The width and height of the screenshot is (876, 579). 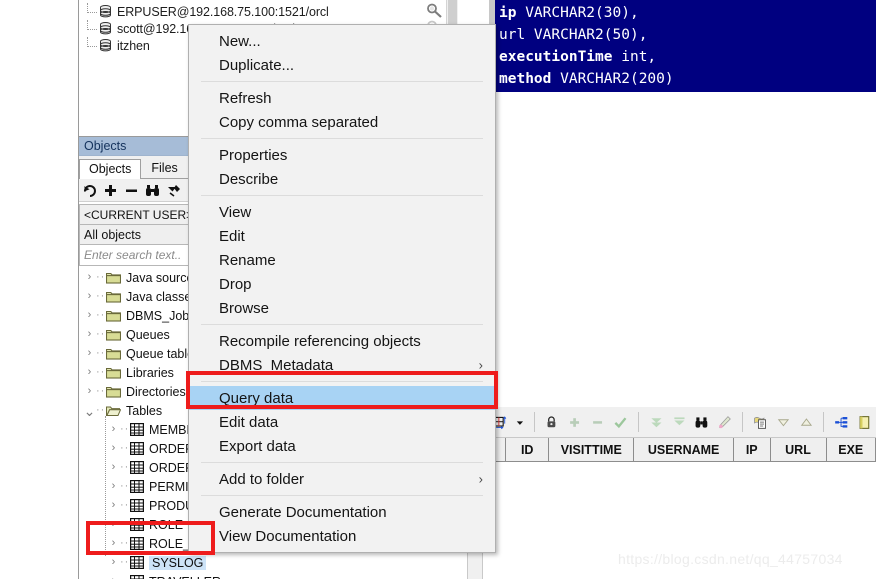 I want to click on commit-check-icon, so click(x=620, y=422).